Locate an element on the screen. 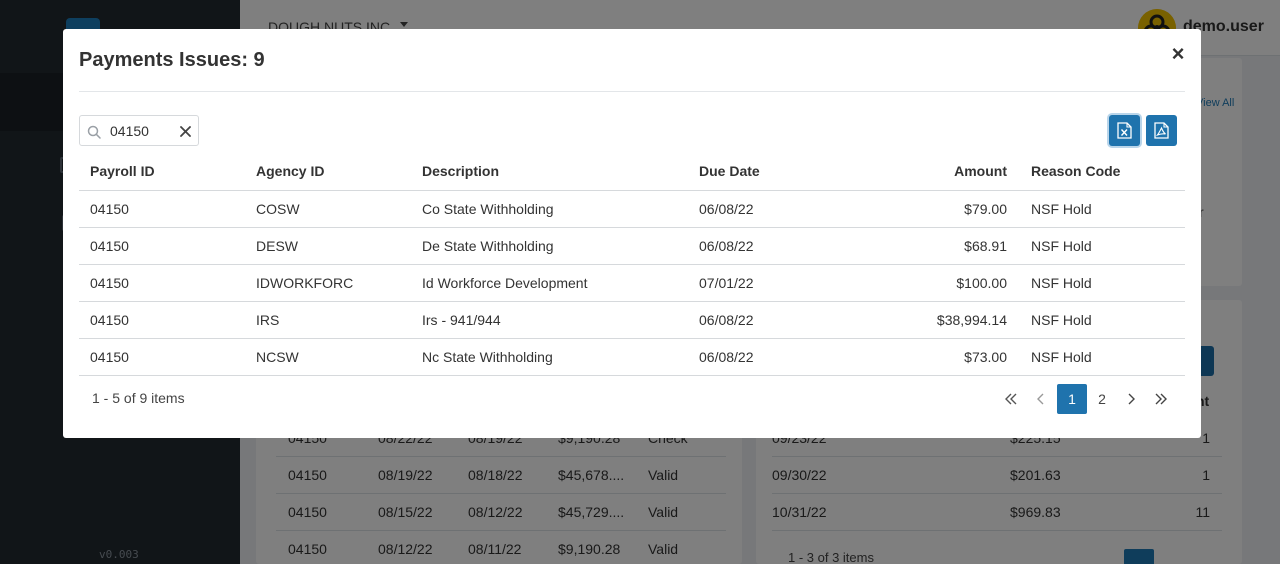 This screenshot has width=1280, height=564. cell-description: Irs - 941/944 is located at coordinates (461, 320).